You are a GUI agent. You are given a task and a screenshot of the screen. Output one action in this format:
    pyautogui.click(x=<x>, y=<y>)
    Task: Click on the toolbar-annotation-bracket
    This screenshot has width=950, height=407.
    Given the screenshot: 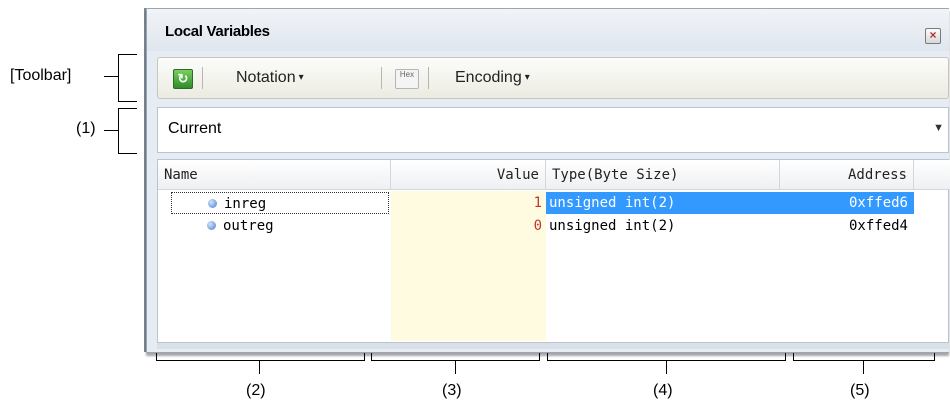 What is the action you would take?
    pyautogui.click(x=127, y=78)
    